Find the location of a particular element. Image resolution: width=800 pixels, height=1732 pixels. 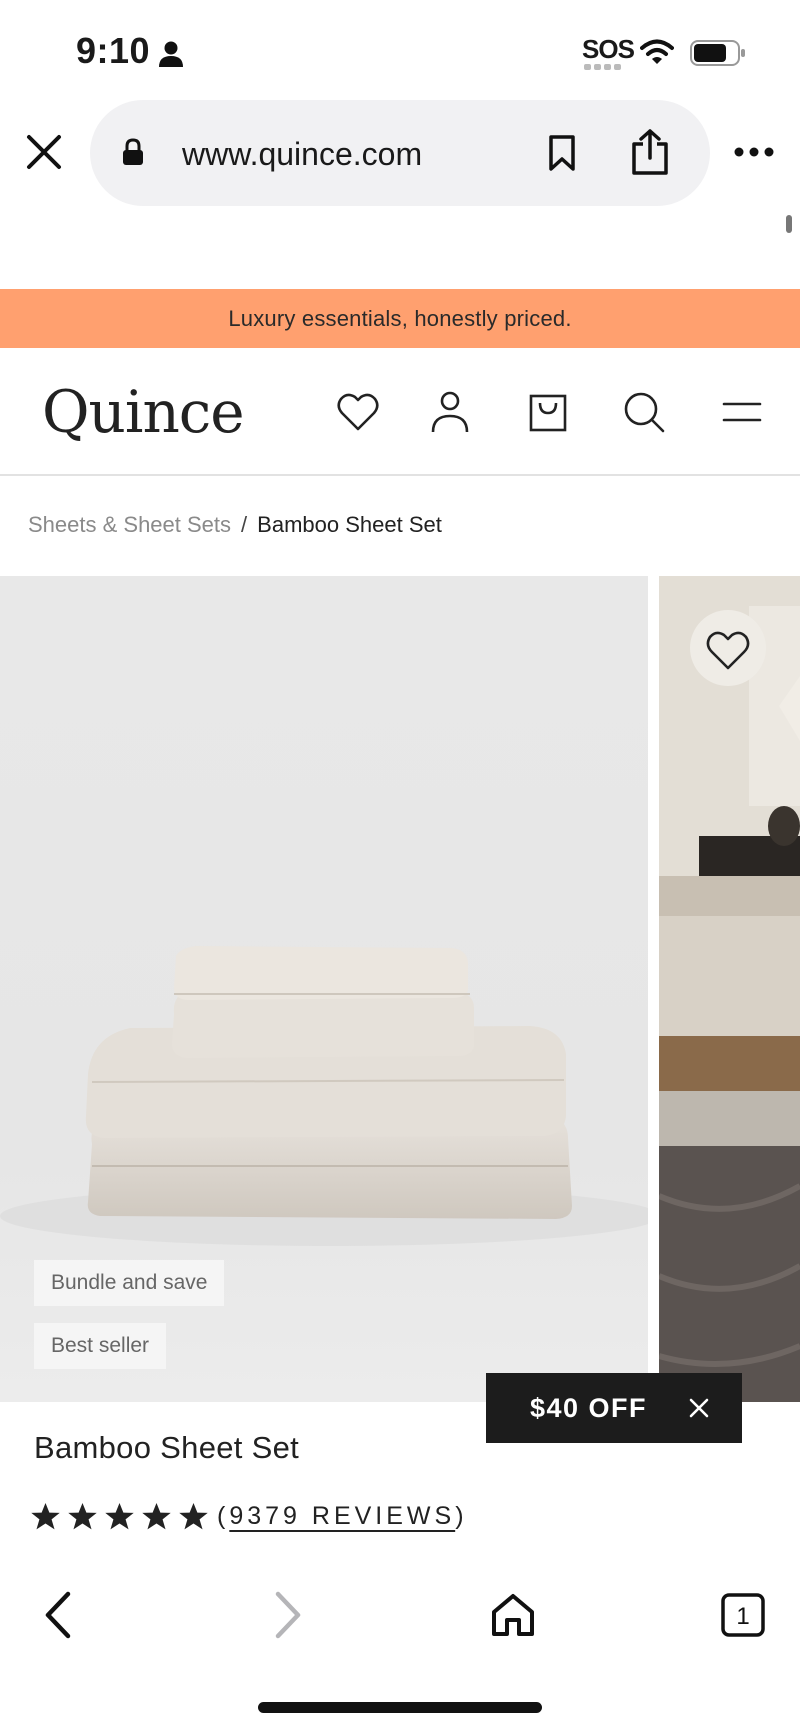

bedroom-scene-image is located at coordinates (729, 989).